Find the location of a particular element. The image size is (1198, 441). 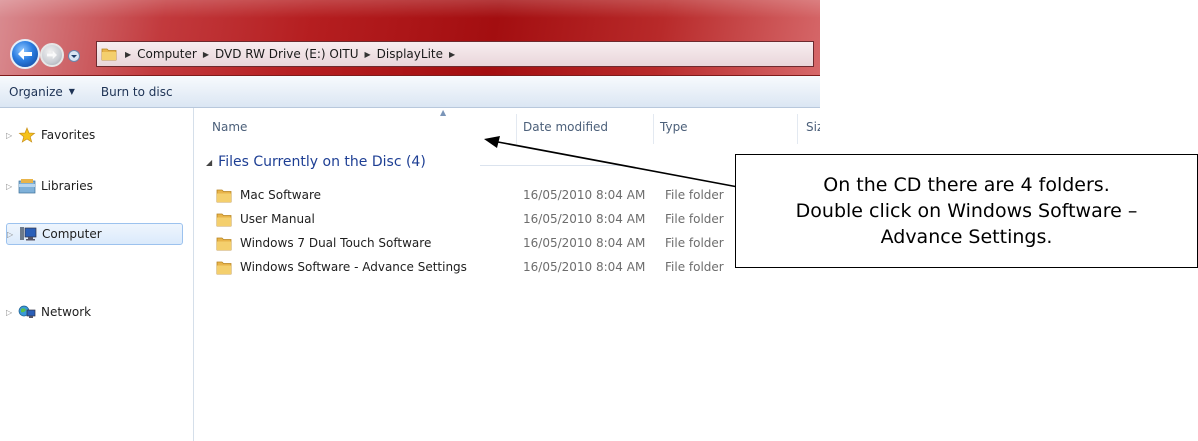

burn-to-disc-button: Burn to disc is located at coordinates (137, 92).